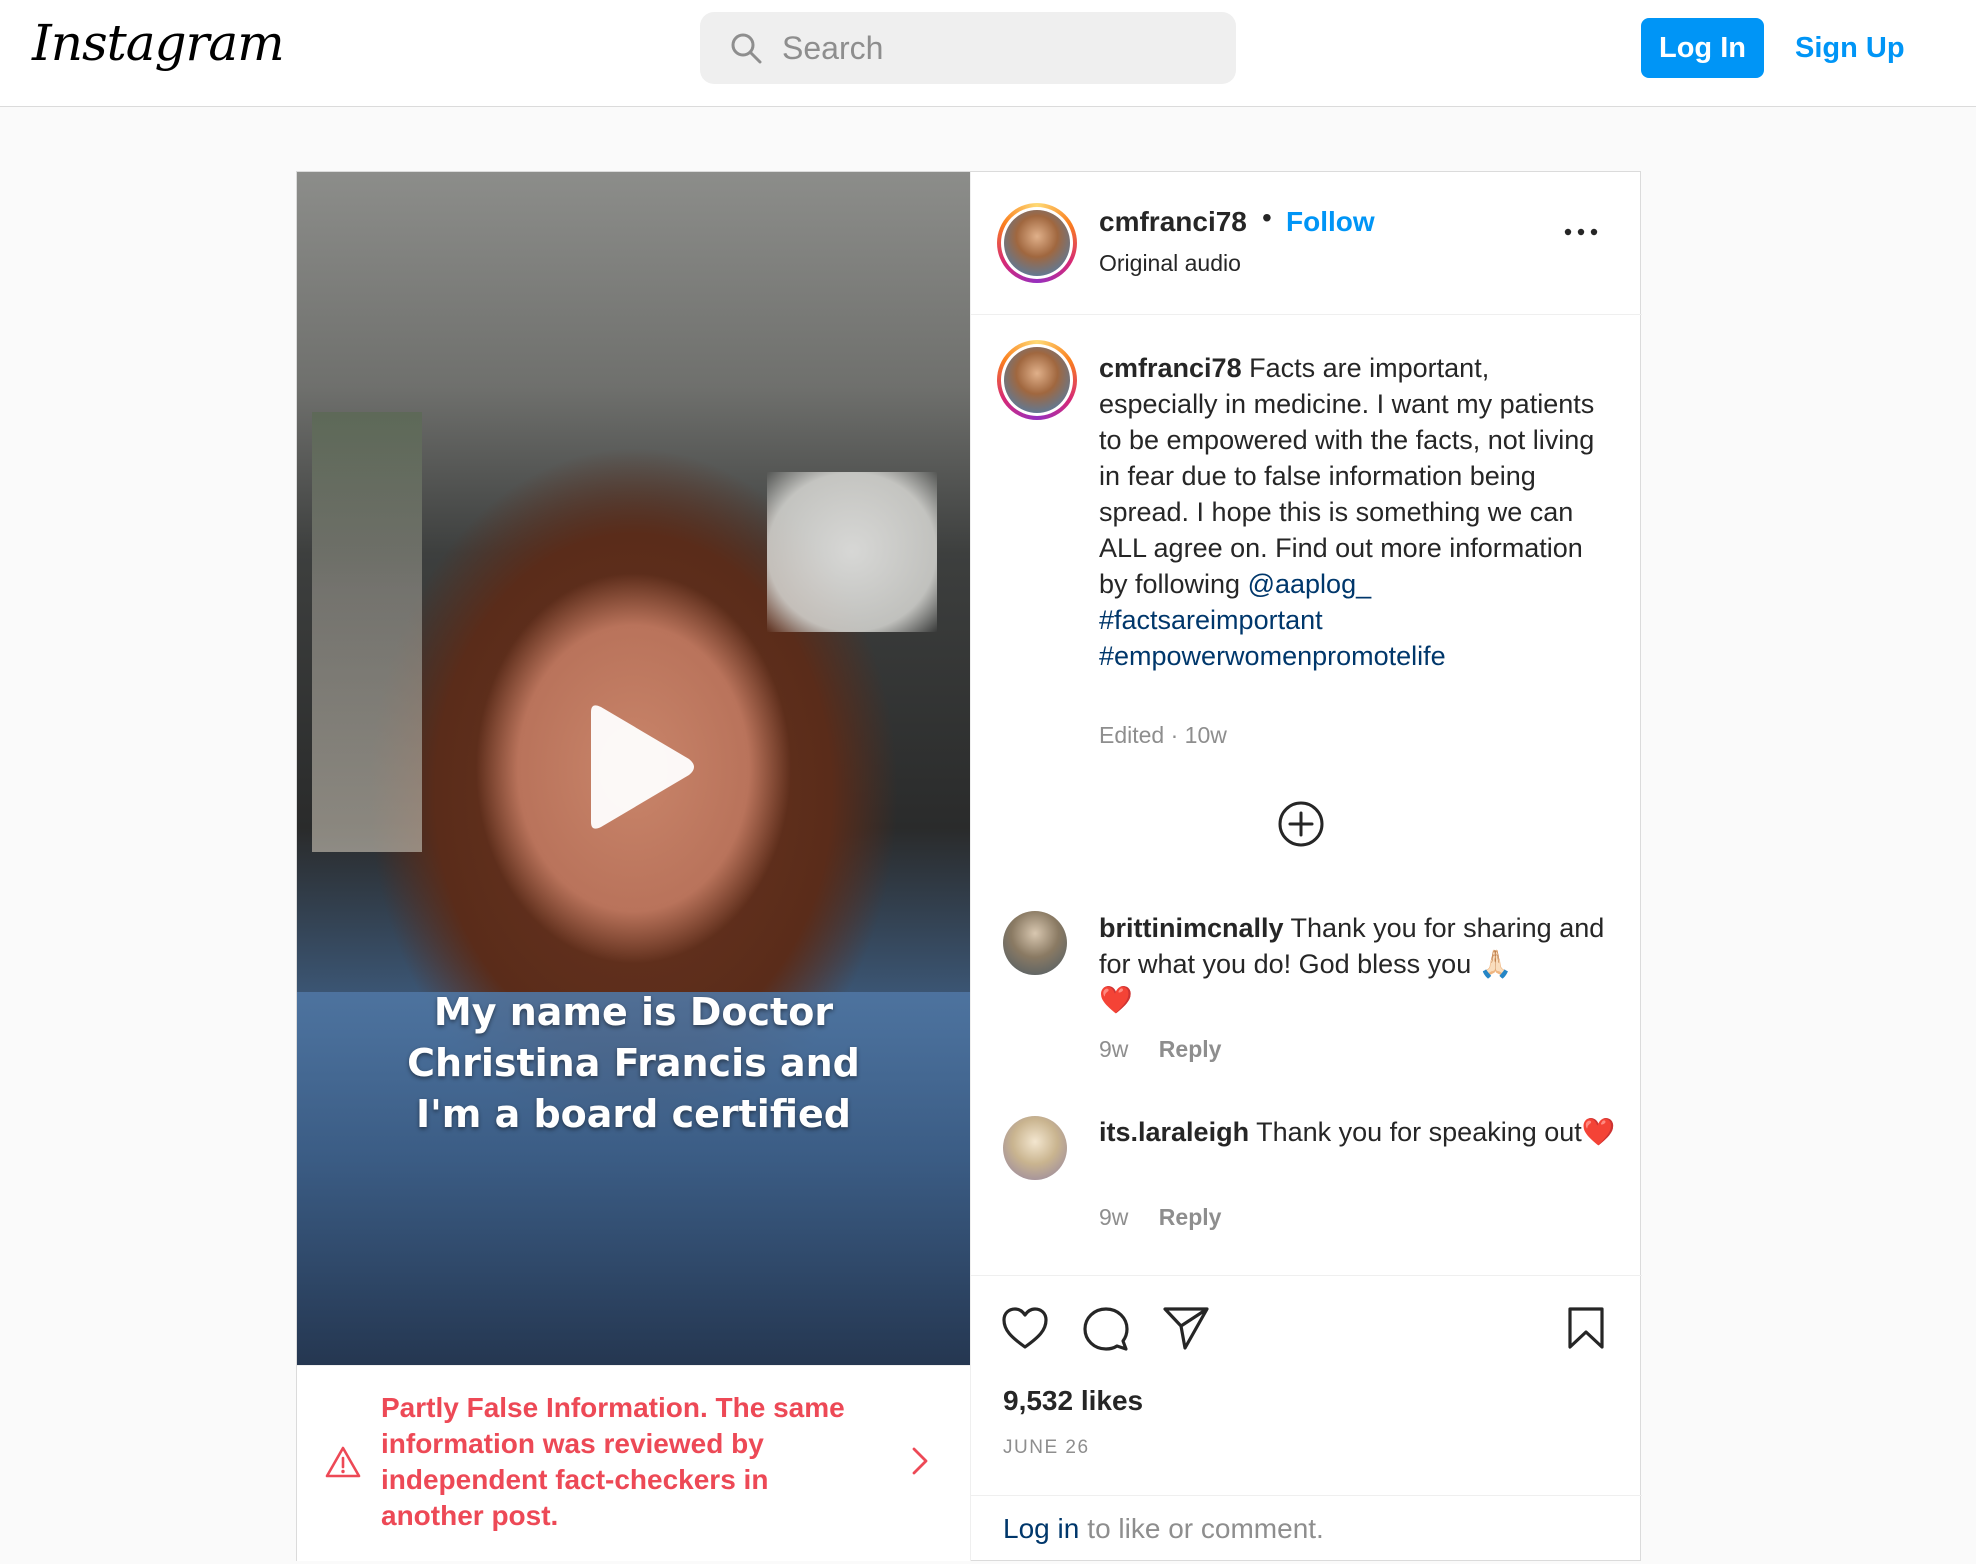  Describe the element at coordinates (1306, 243) in the screenshot. I see `post-header: cmfranci78 • Follow Original audio` at that location.